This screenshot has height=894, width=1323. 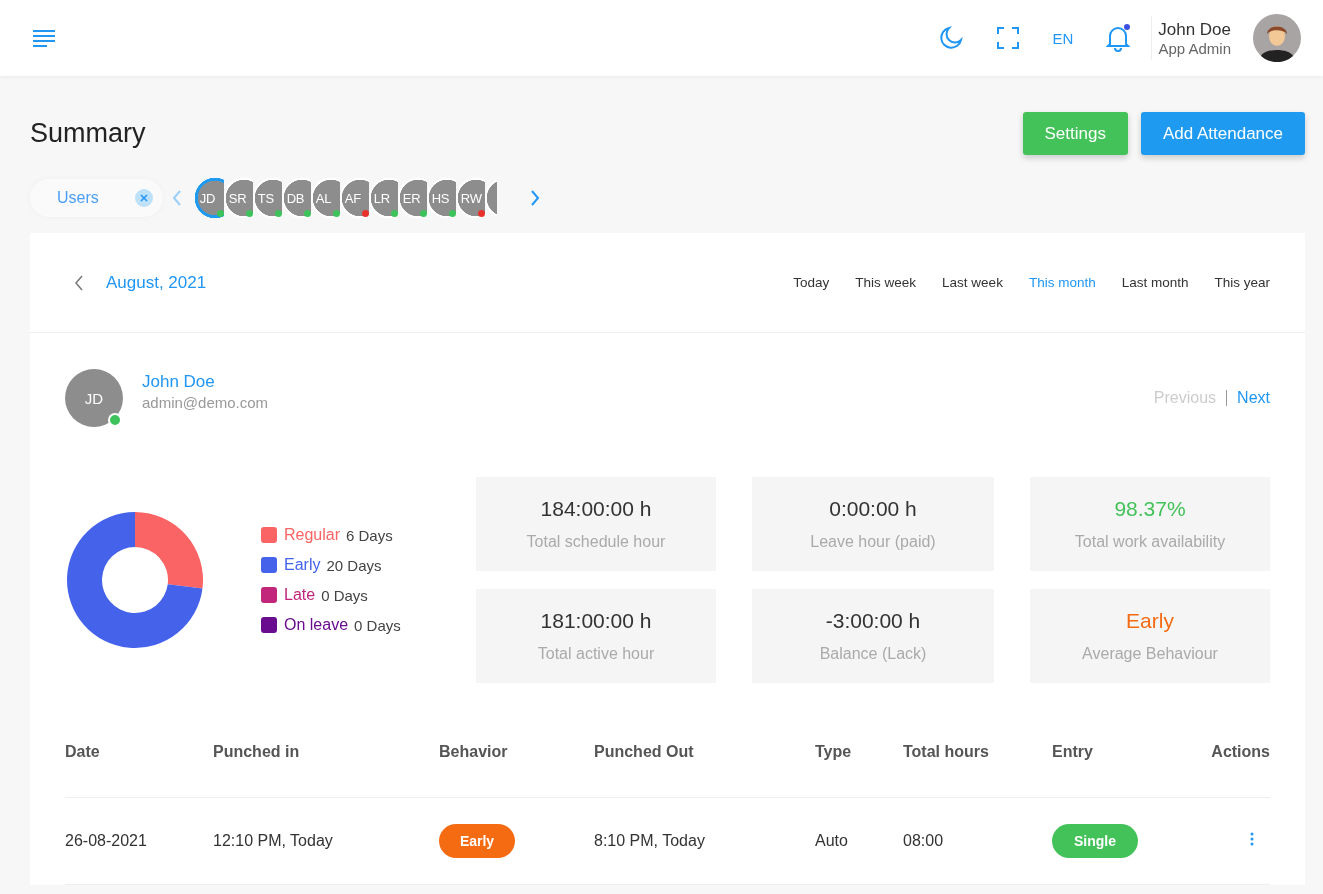 I want to click on period-tab: Today, so click(x=811, y=282).